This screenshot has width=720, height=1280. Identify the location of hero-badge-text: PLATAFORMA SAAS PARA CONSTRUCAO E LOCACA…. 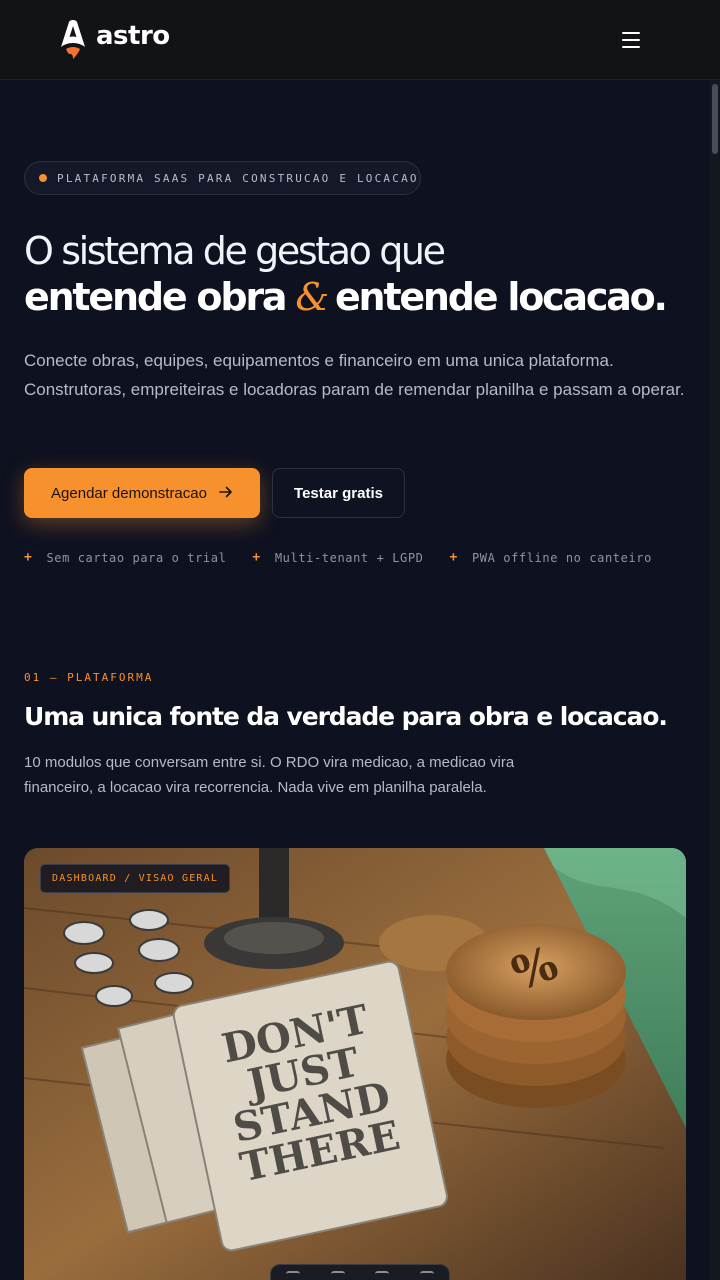
(238, 178).